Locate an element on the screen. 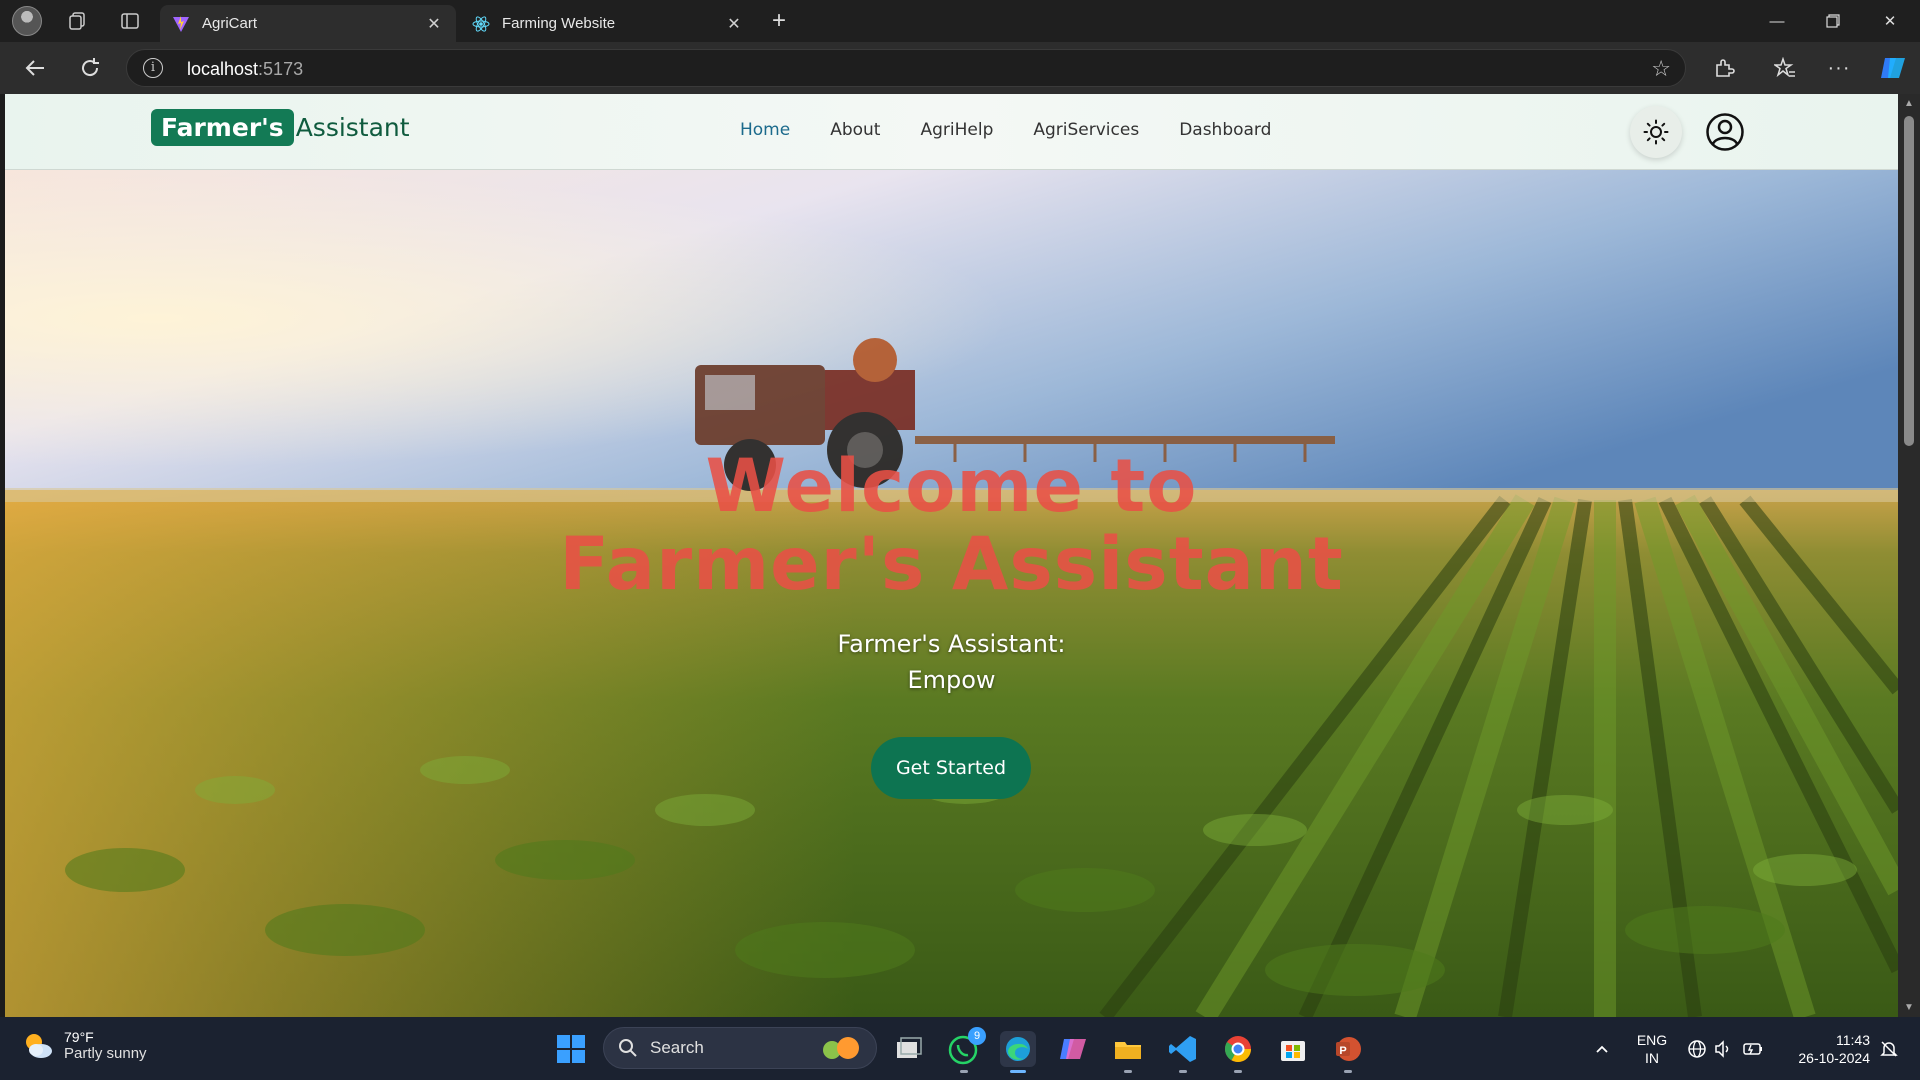 Image resolution: width=1920 pixels, height=1080 pixels. get-started-button: Get Started is located at coordinates (951, 768).